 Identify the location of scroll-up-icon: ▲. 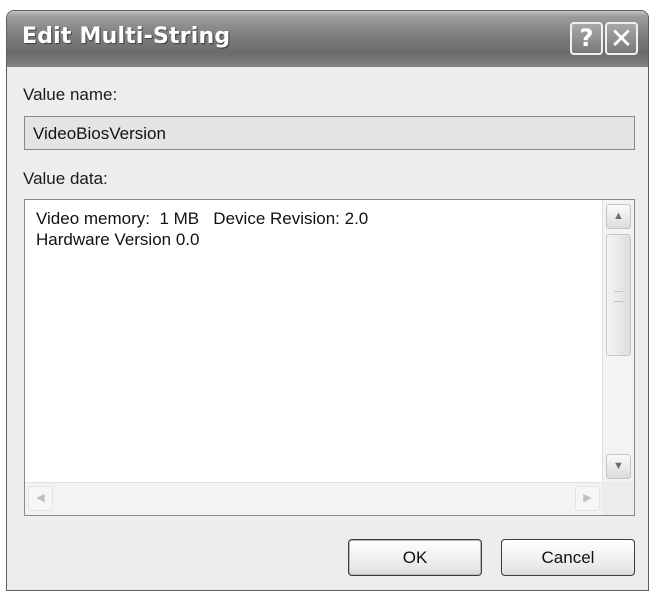
(618, 216).